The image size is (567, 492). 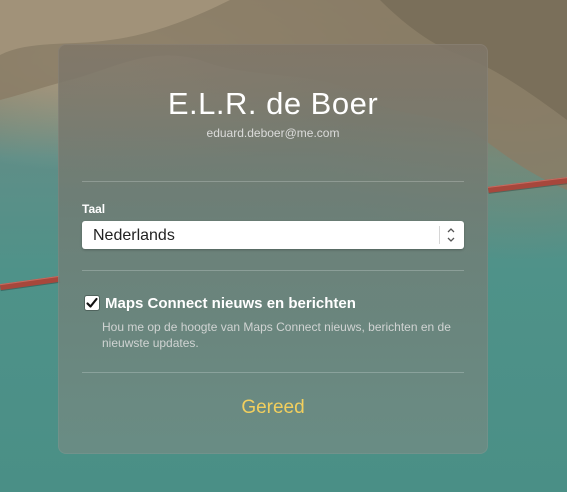 I want to click on bridge-left, so click(x=30, y=283).